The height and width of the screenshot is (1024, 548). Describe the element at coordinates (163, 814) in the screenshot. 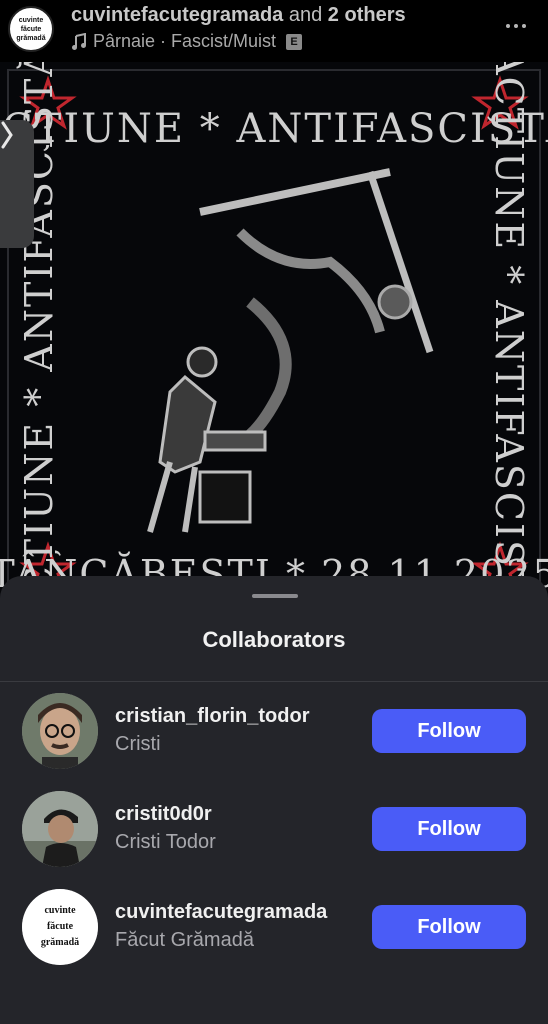

I see `collaborator-username: cristit0d0r` at that location.